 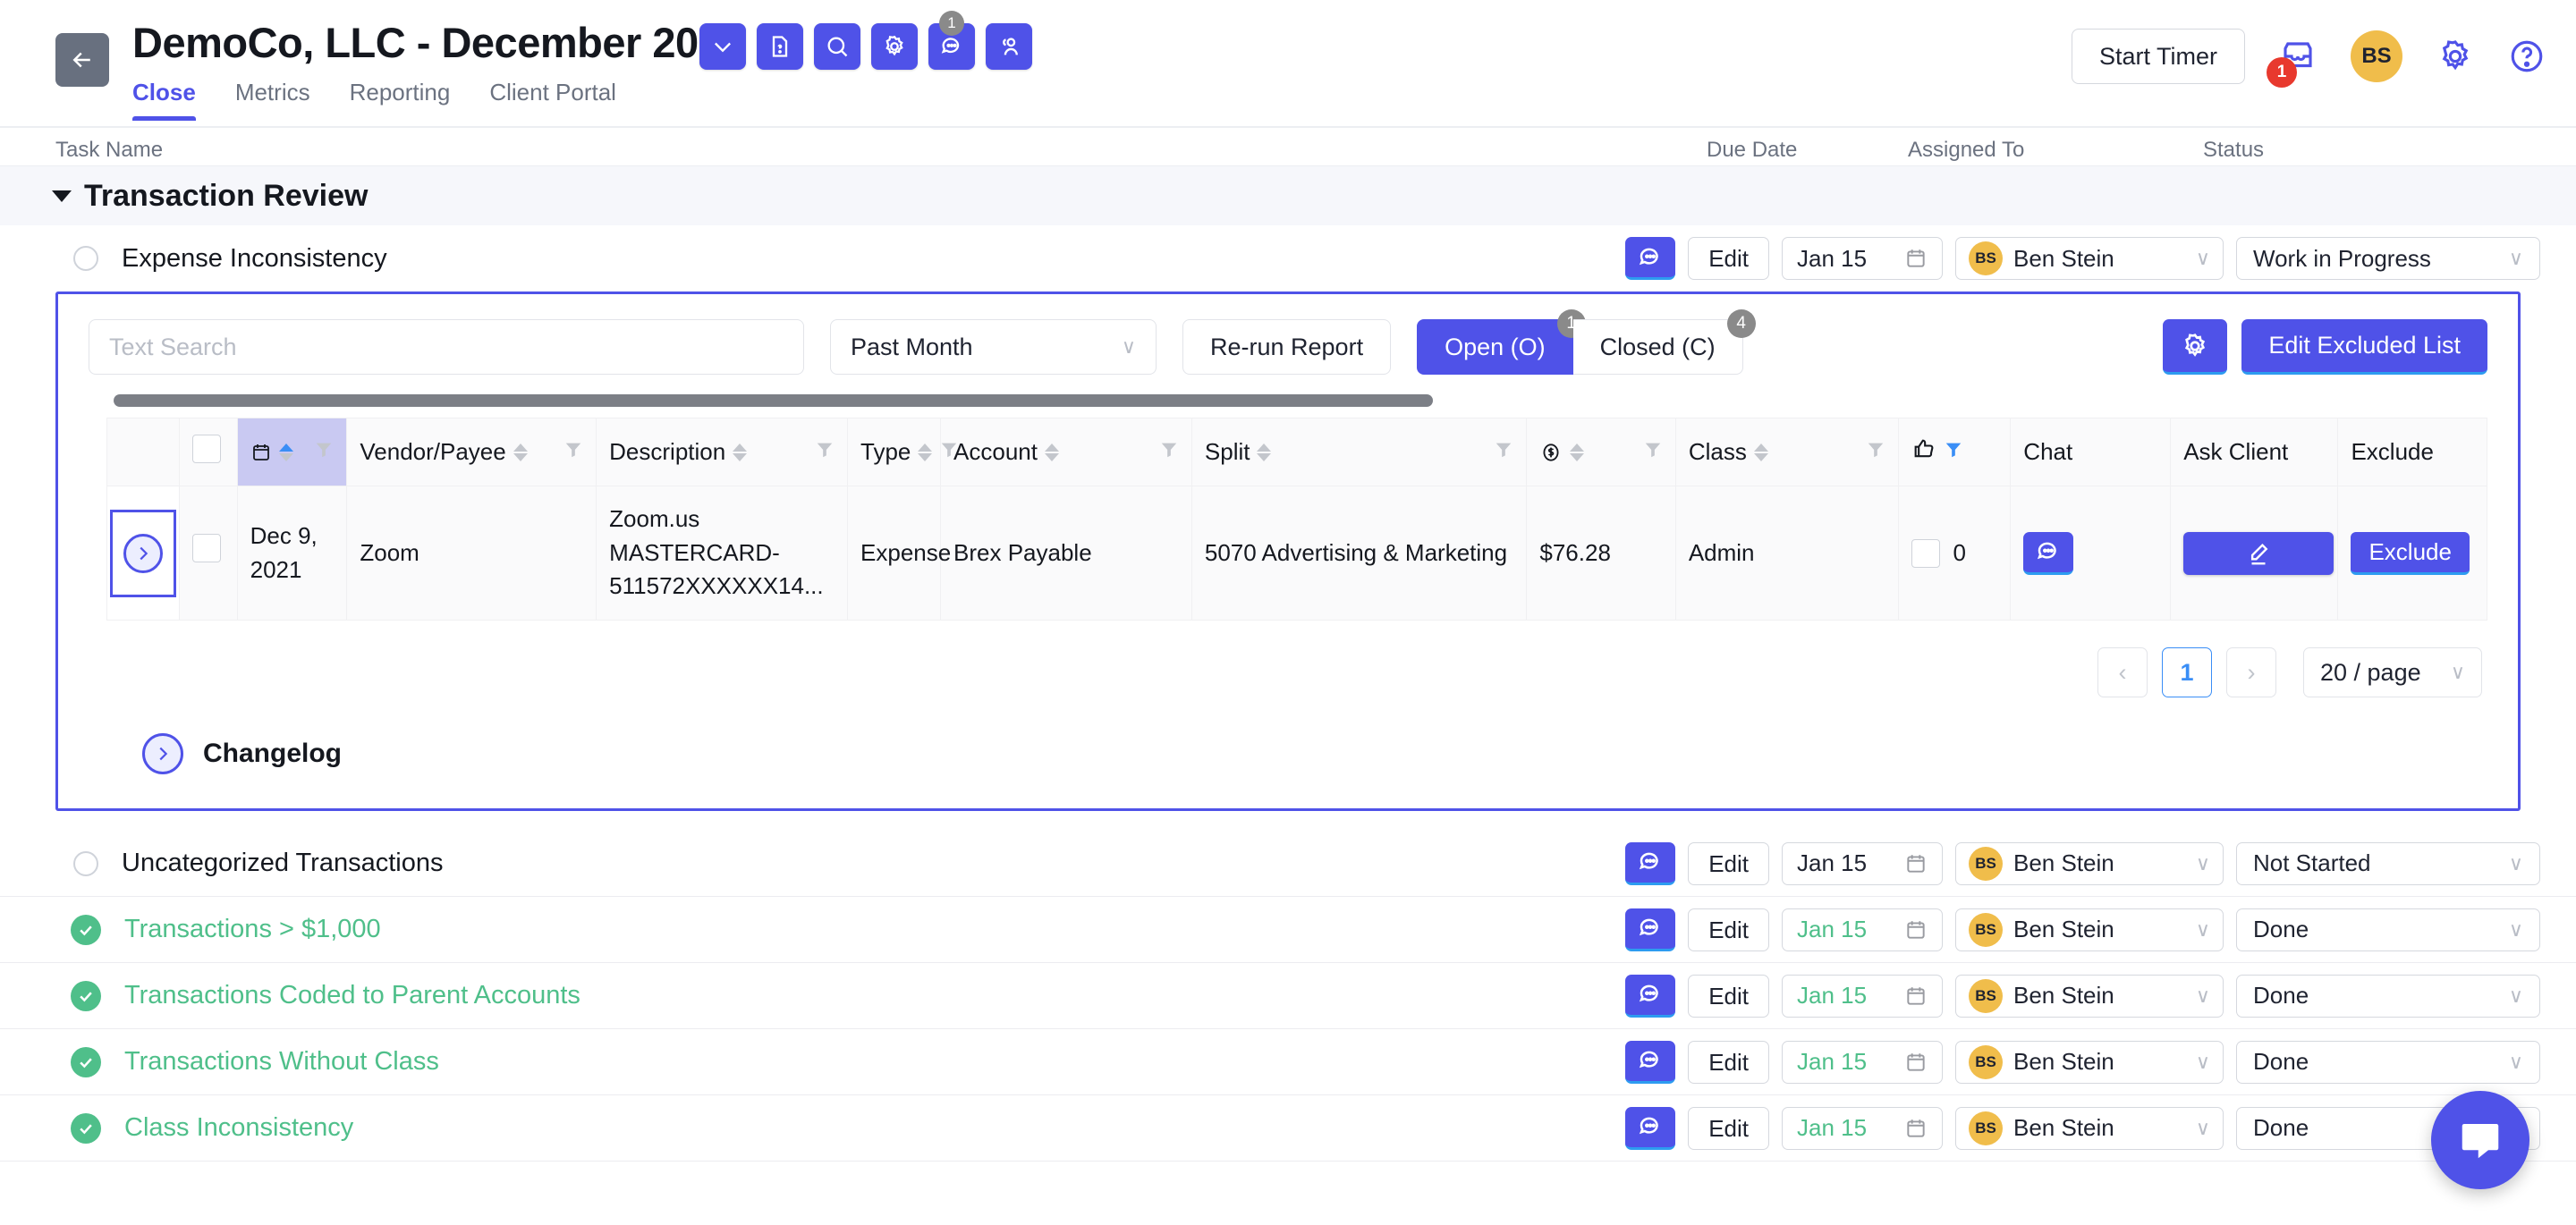 I want to click on sort-split, so click(x=1264, y=452).